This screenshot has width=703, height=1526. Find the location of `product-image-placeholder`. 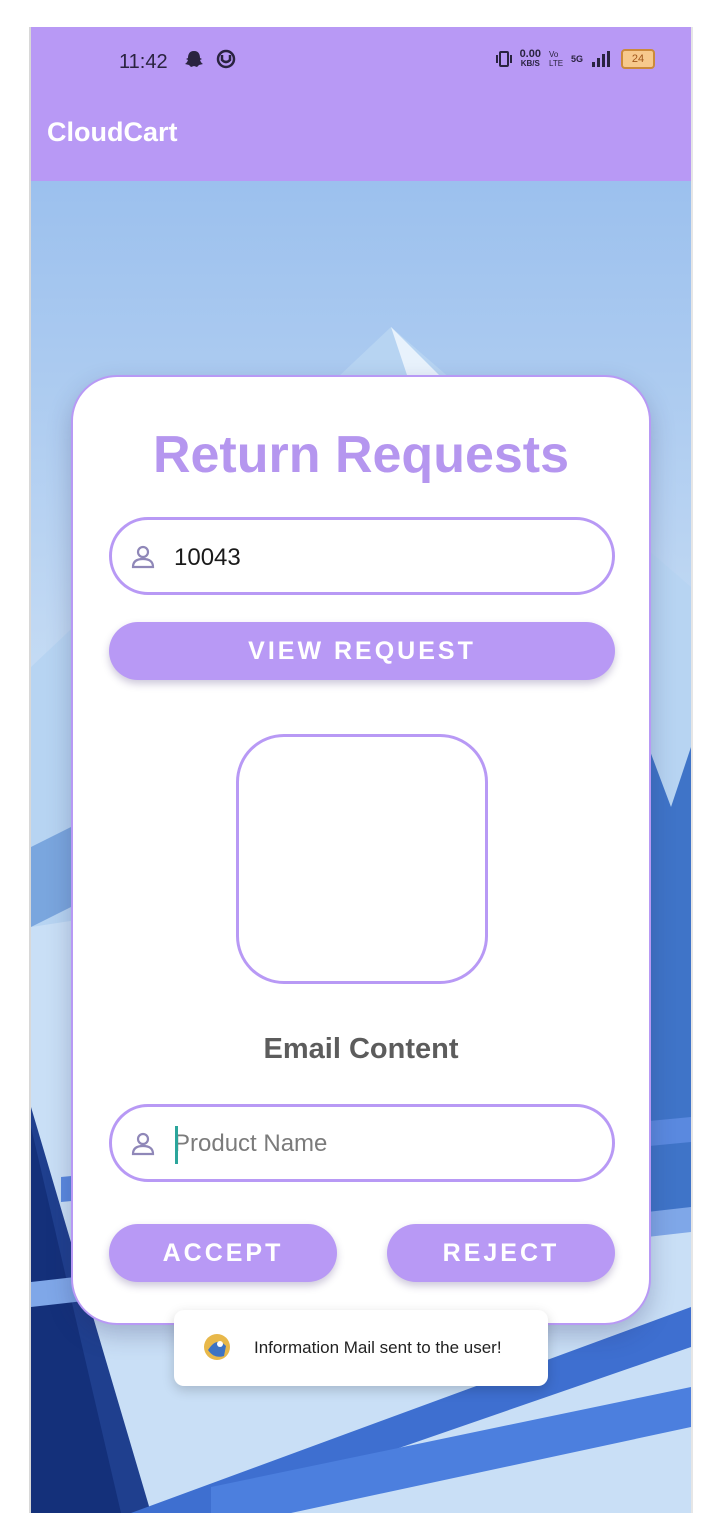

product-image-placeholder is located at coordinates (362, 859).